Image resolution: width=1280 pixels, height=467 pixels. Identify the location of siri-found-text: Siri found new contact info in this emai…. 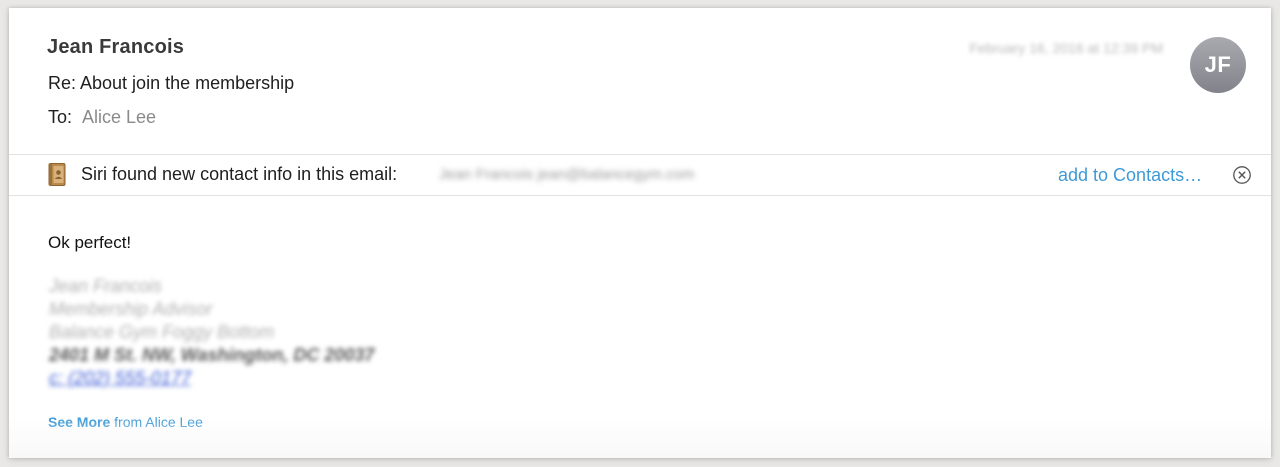
(239, 174).